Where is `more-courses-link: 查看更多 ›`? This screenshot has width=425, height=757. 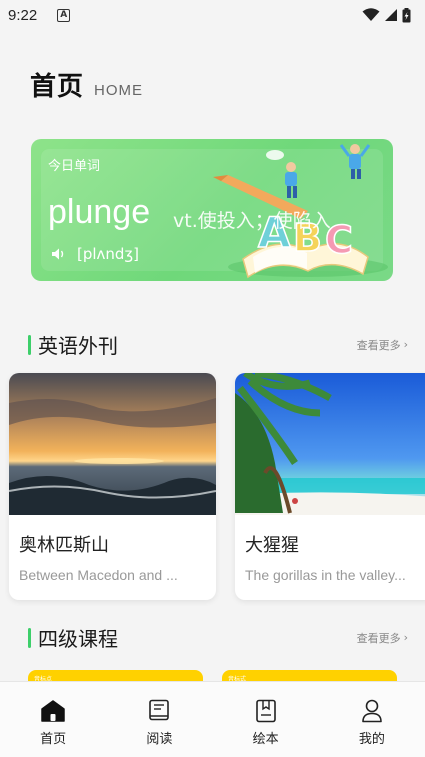
more-courses-link: 查看更多 › is located at coordinates (382, 638).